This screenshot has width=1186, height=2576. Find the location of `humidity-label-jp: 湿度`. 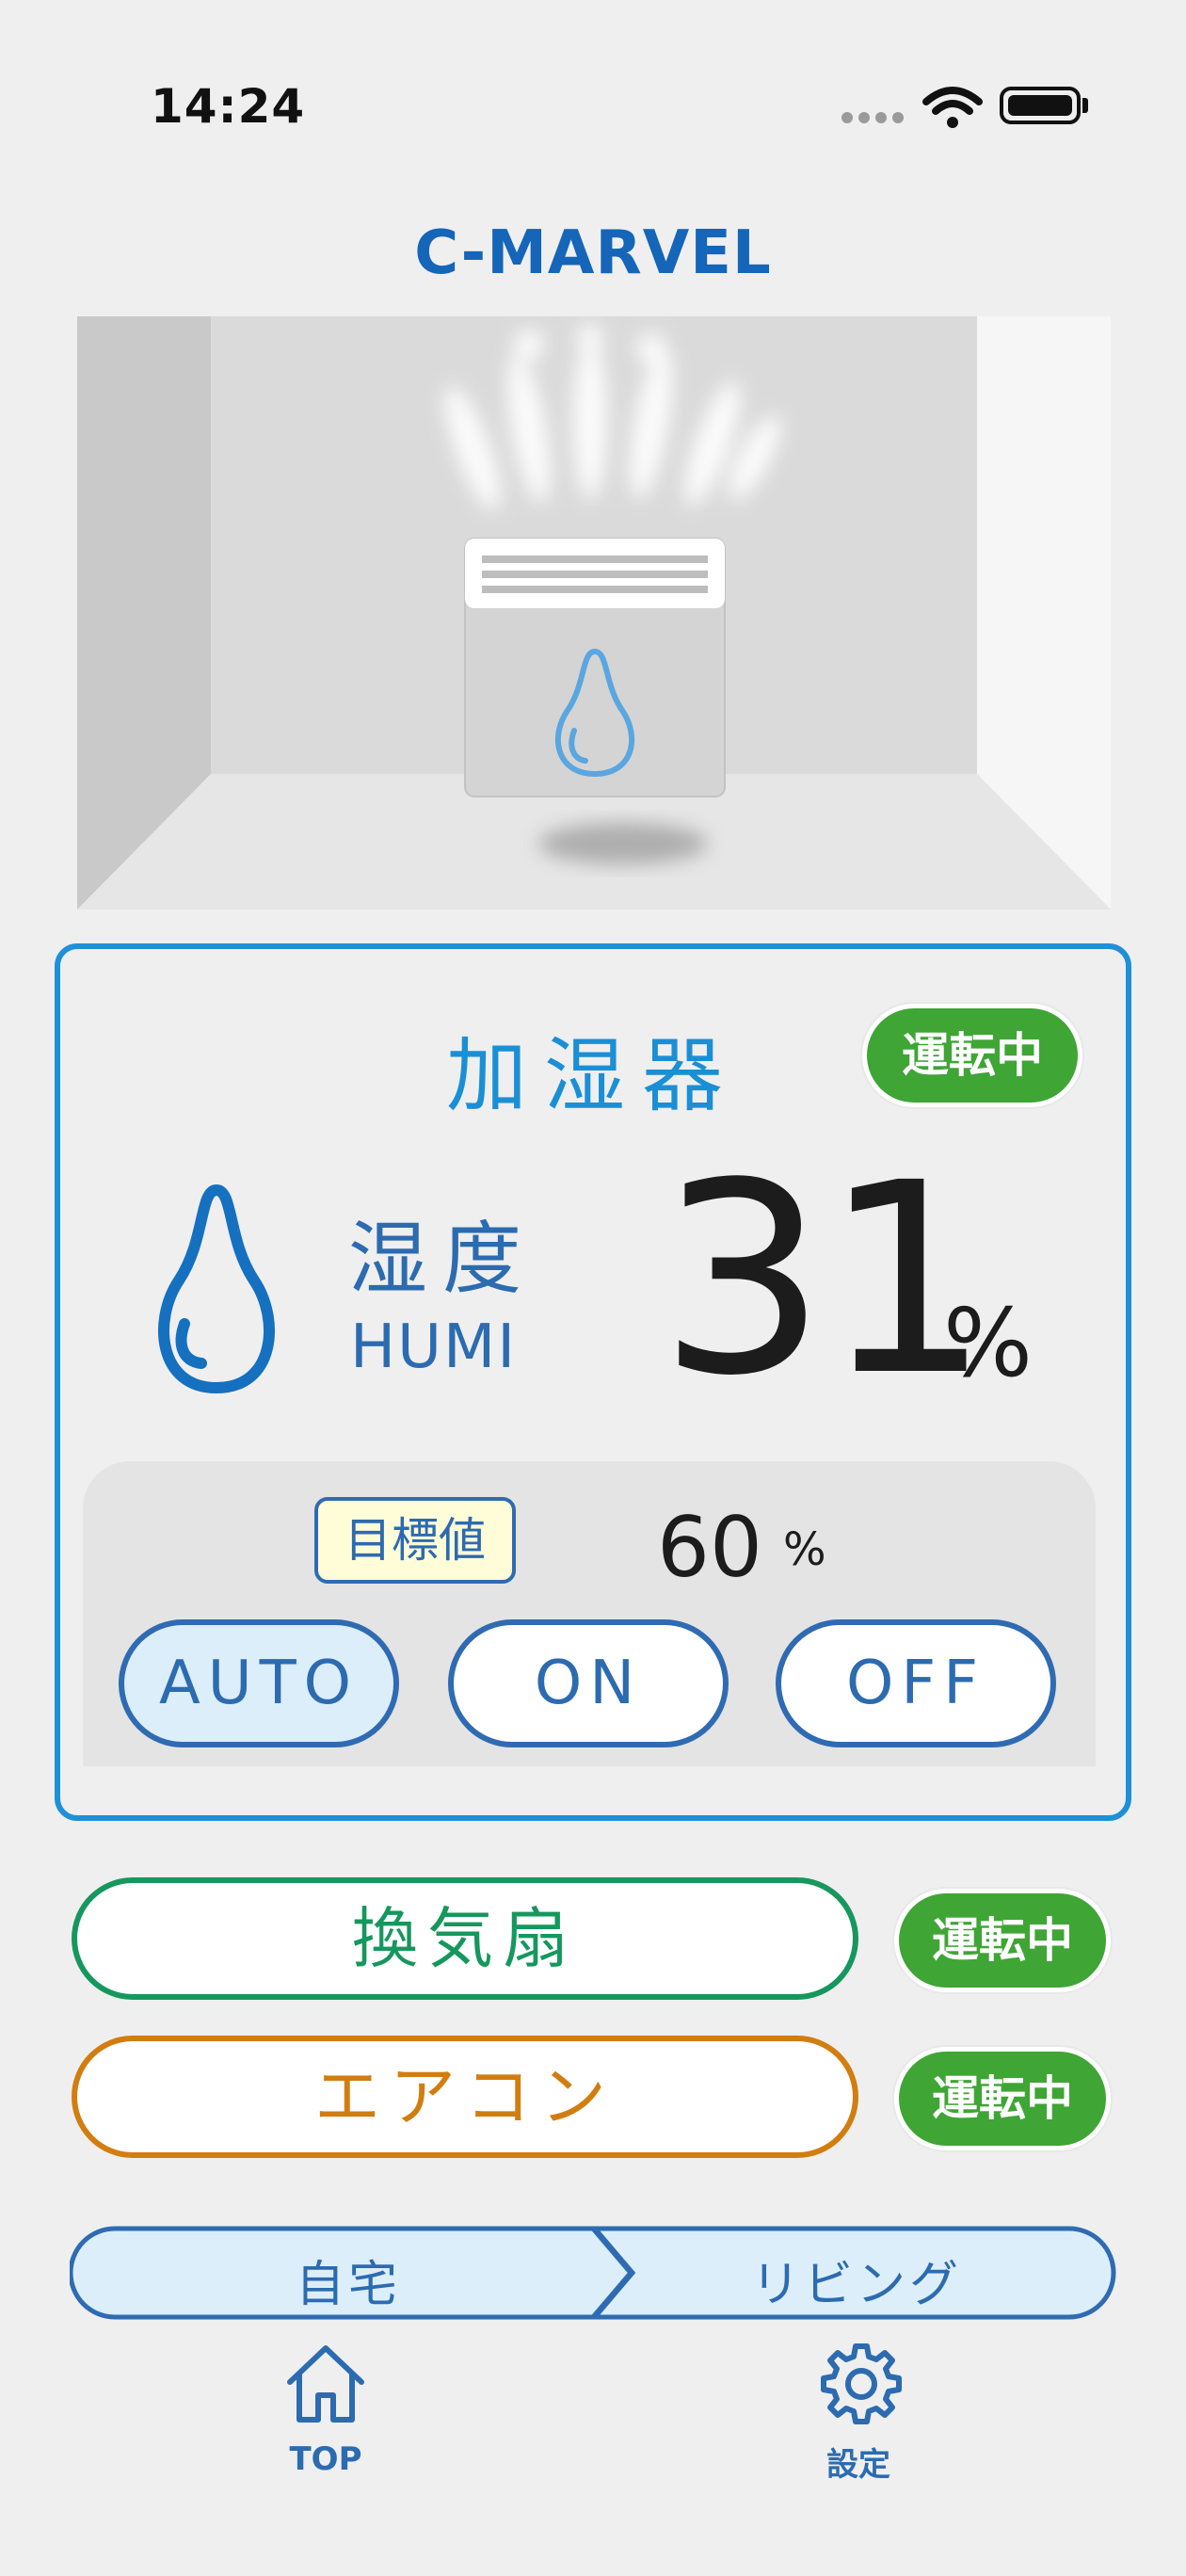

humidity-label-jp: 湿度 is located at coordinates (442, 1259).